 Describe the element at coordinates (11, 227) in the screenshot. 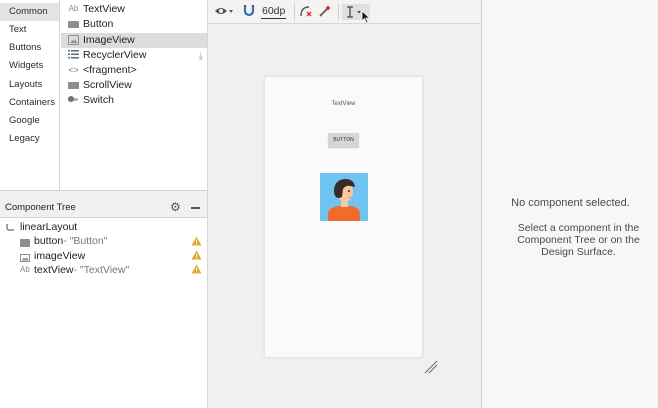

I see `linear-layout-icon` at that location.